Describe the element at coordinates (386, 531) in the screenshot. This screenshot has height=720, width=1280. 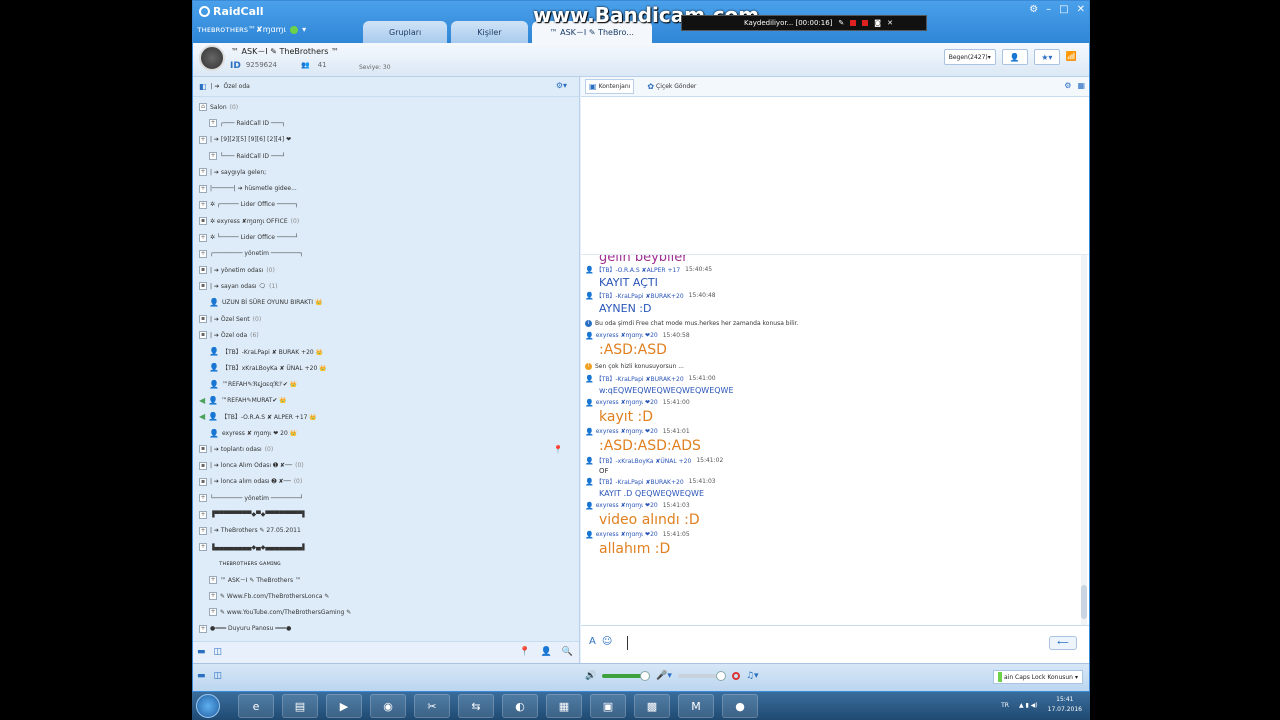
I see `channel-item: + | ➔ TheBrothers ✎ 27.05.2011` at that location.